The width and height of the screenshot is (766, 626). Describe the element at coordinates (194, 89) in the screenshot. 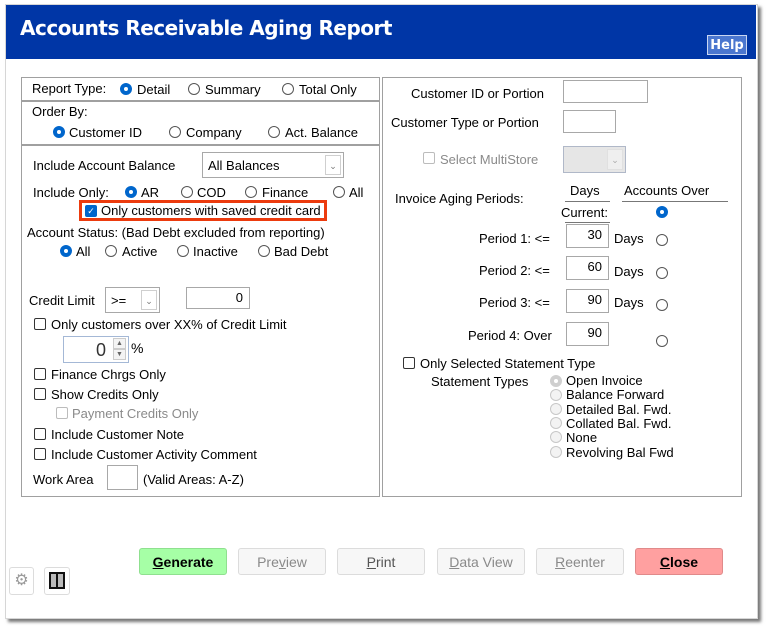

I see `report-type-summary-radio` at that location.